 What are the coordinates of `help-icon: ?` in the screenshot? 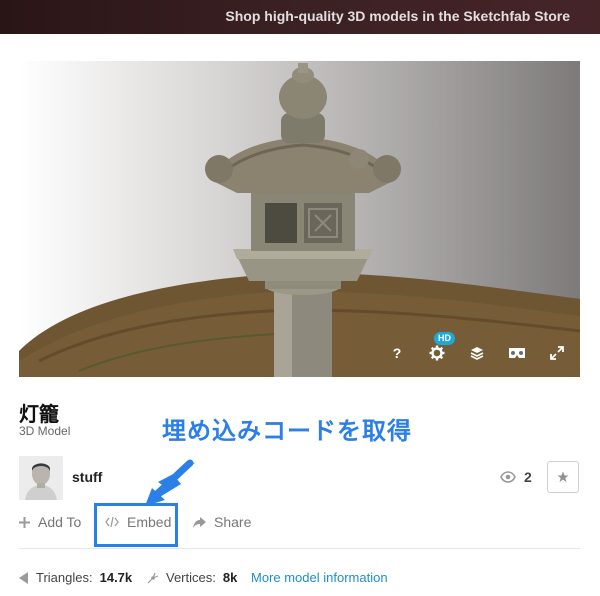 It's located at (397, 353).